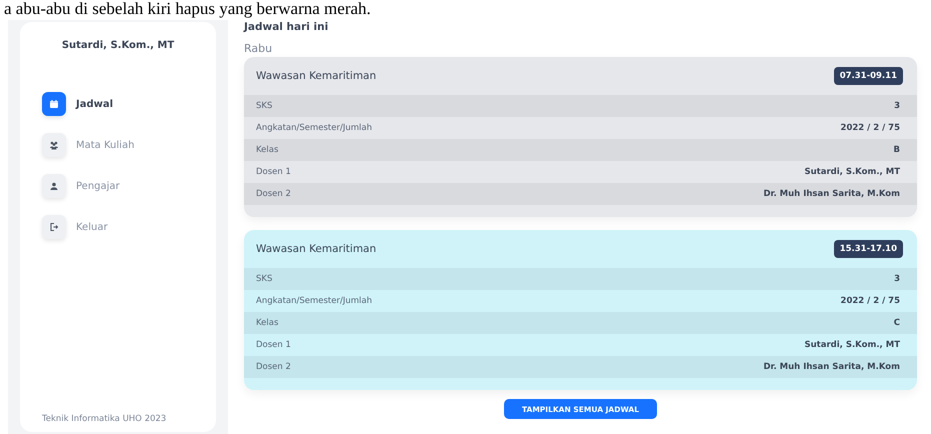  What do you see at coordinates (54, 186) in the screenshot?
I see `user-icon` at bounding box center [54, 186].